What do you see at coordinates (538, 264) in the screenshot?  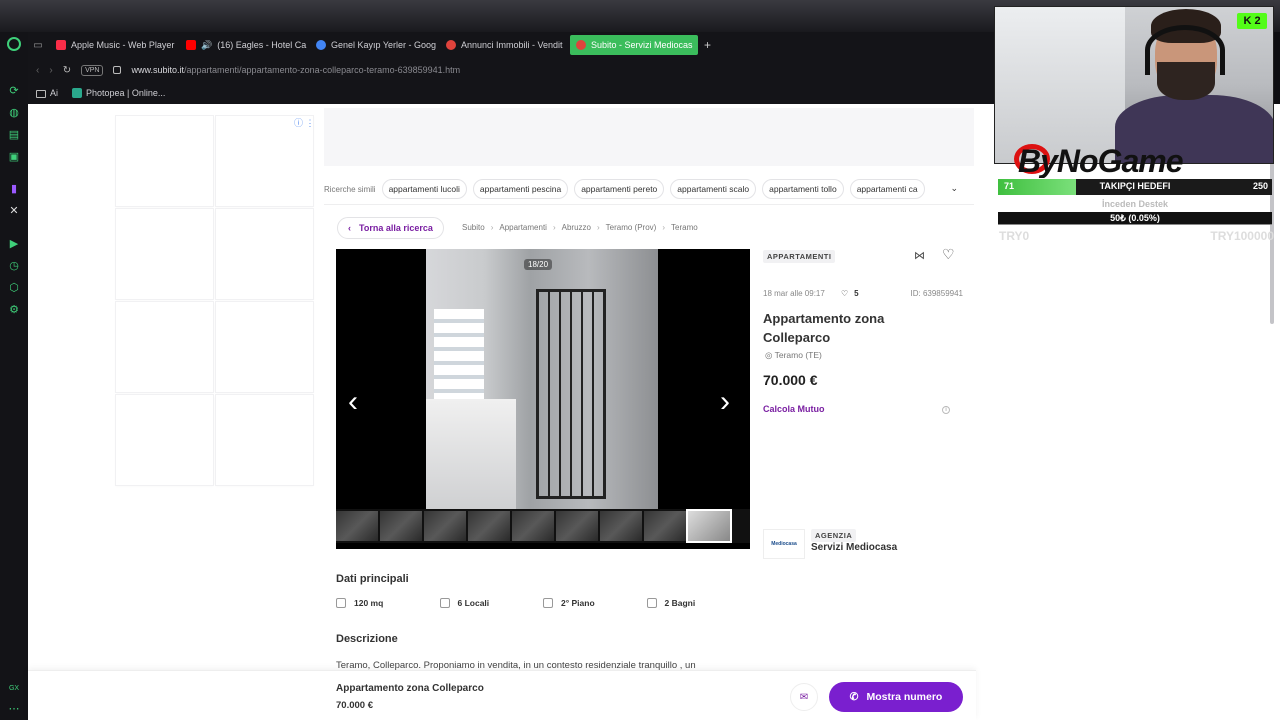 I see `photo-counter: 18/20` at bounding box center [538, 264].